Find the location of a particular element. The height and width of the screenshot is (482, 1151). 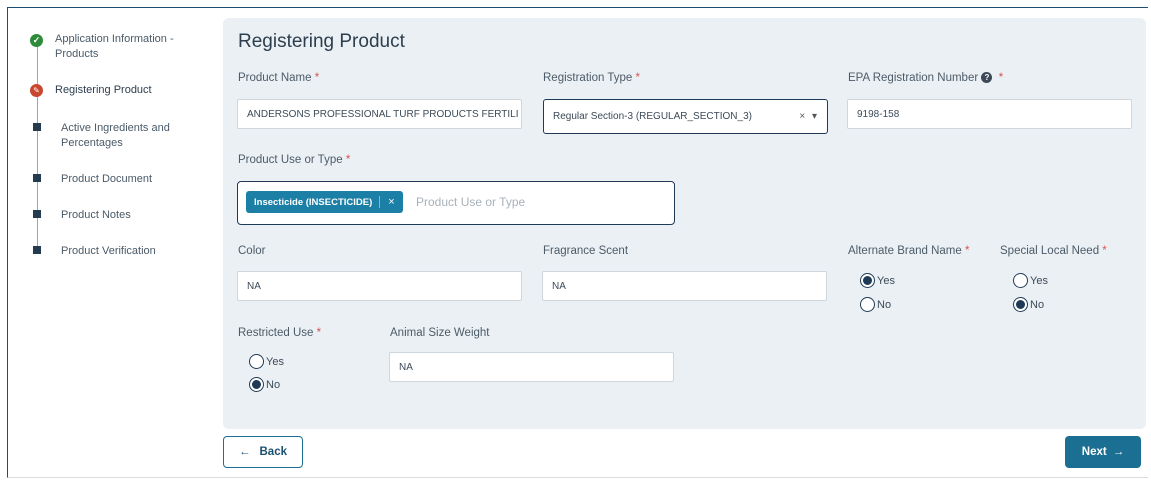

remove-chip-icon: × is located at coordinates (390, 202).